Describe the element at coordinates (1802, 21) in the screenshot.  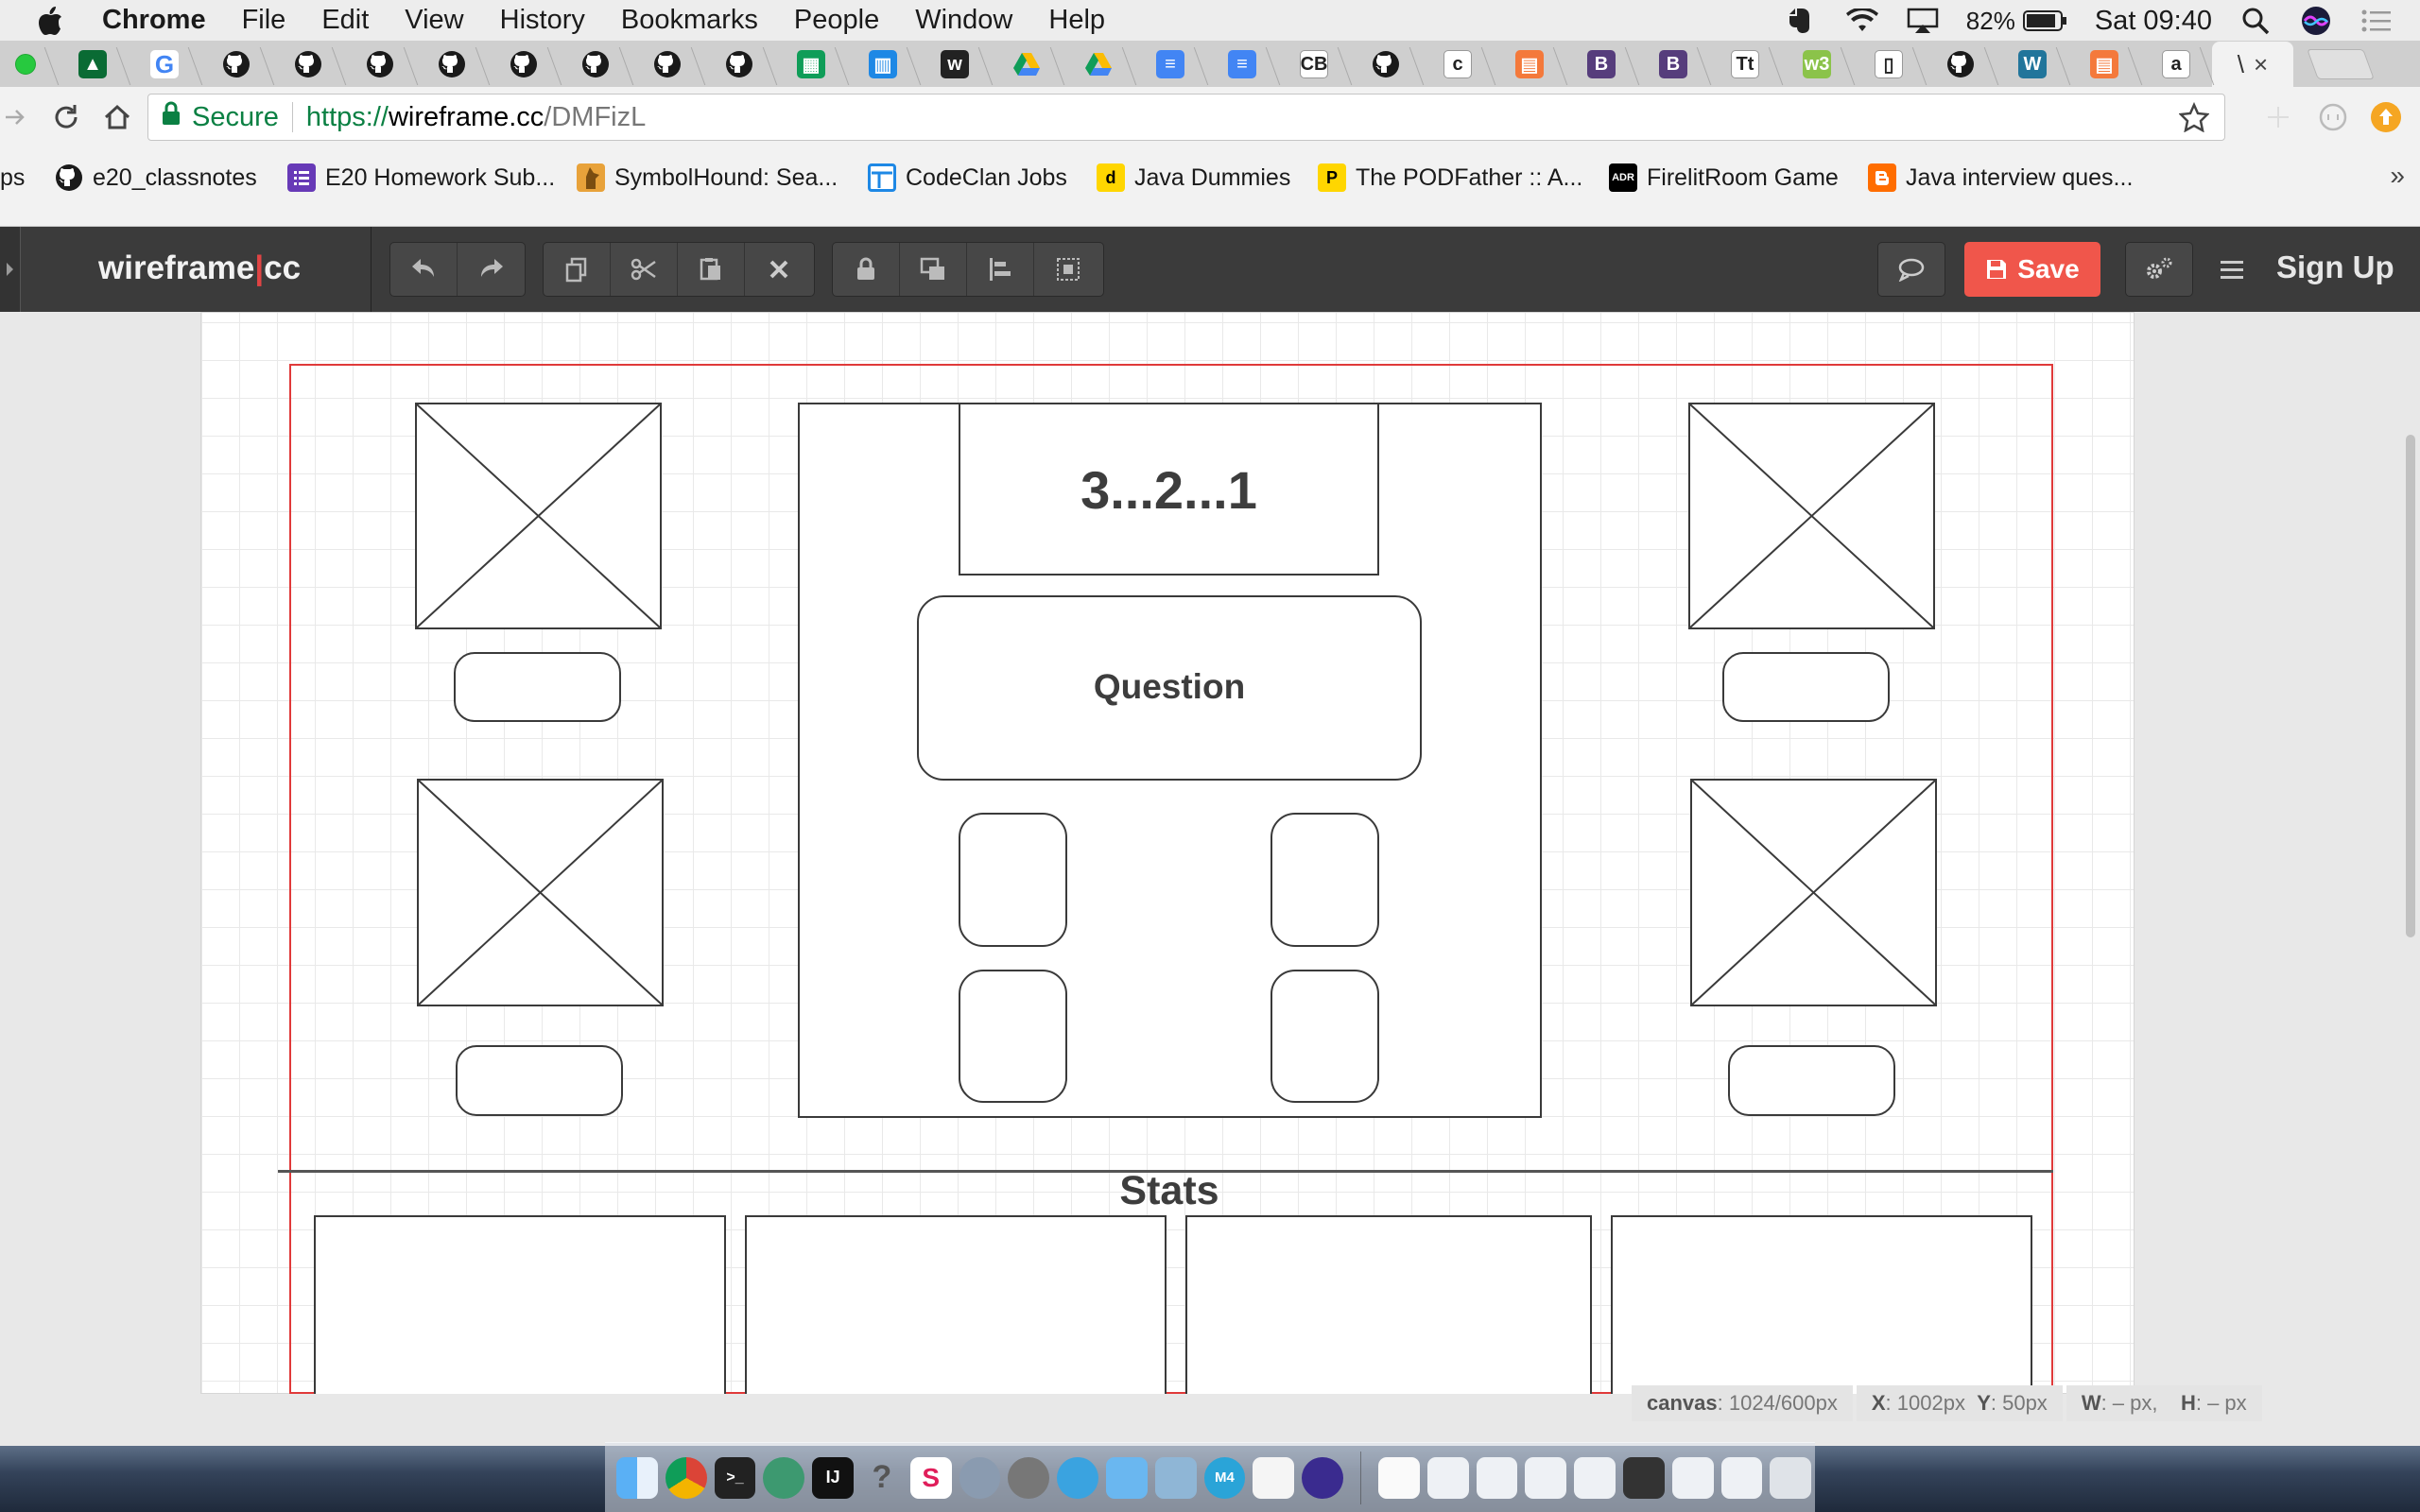
I see `evernote-icon` at that location.